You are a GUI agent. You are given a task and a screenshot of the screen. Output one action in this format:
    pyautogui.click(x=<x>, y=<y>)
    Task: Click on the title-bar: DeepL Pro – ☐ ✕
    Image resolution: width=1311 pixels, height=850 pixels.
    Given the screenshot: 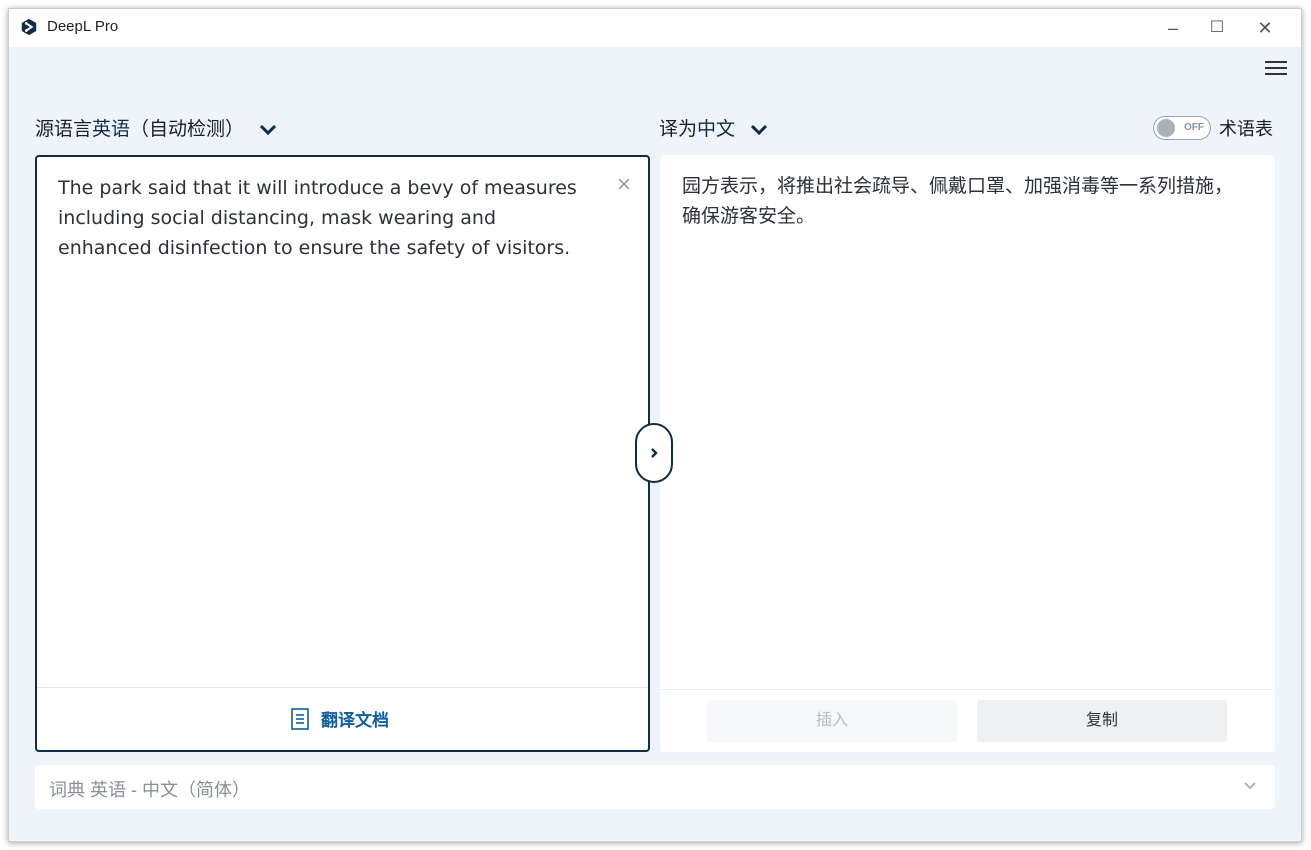 What is the action you would take?
    pyautogui.click(x=655, y=28)
    